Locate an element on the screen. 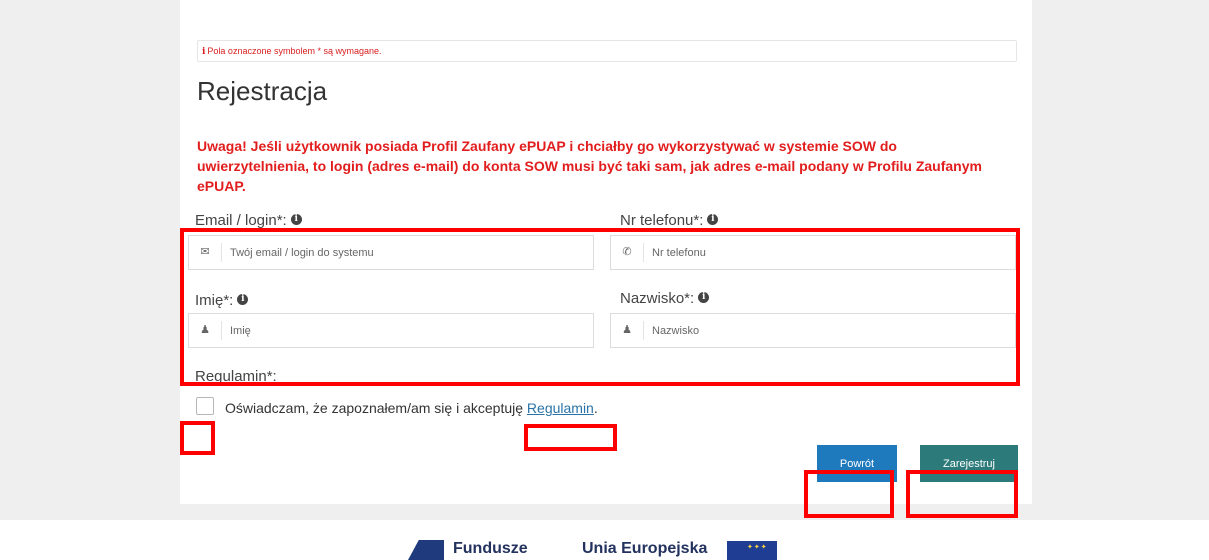 This screenshot has width=1209, height=560. terms-label: Regulamin*: is located at coordinates (236, 376).